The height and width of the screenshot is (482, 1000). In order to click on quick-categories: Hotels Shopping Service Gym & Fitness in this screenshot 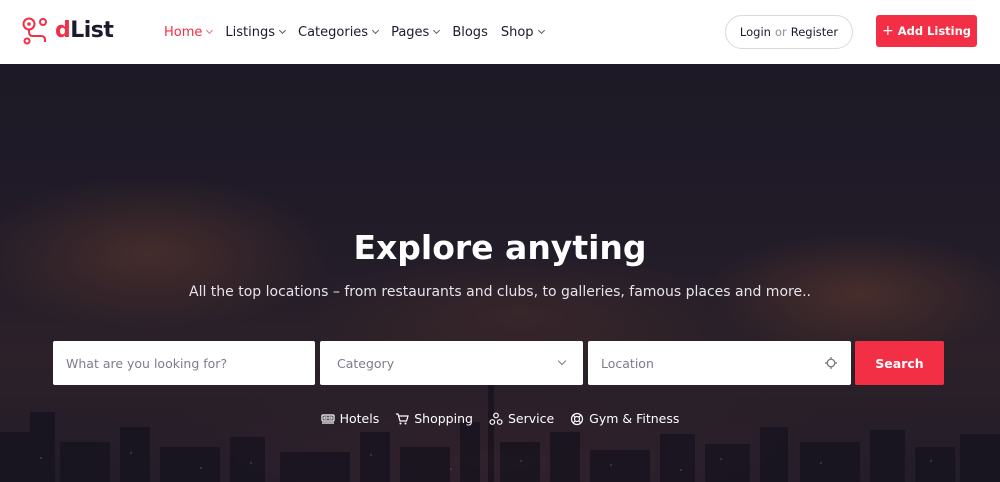, I will do `click(500, 418)`.